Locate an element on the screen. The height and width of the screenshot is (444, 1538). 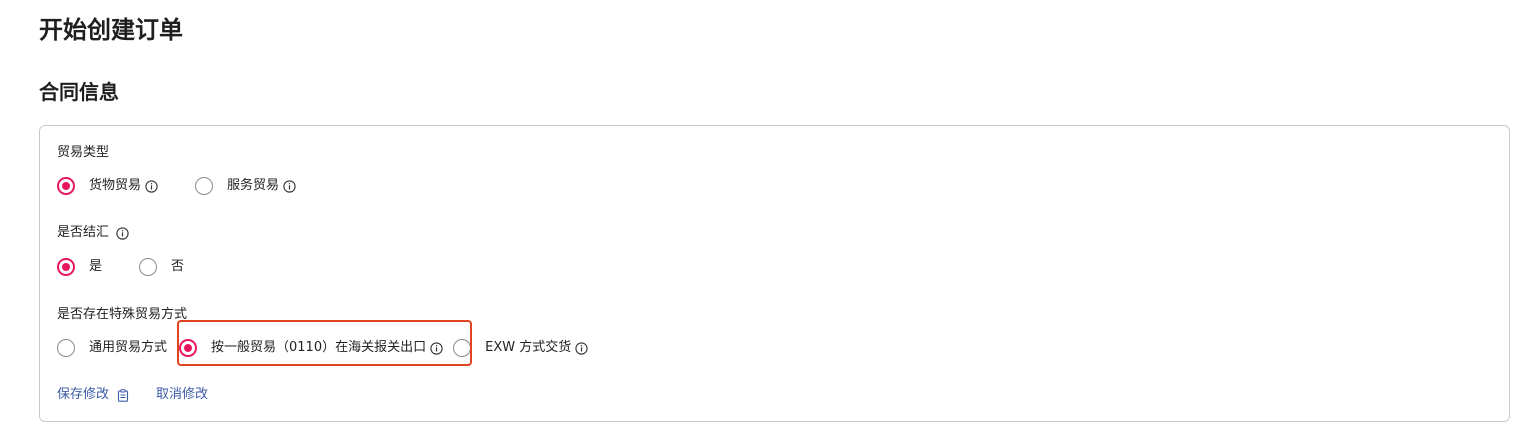
settlement-radio-group: 是 否 is located at coordinates (120, 267).